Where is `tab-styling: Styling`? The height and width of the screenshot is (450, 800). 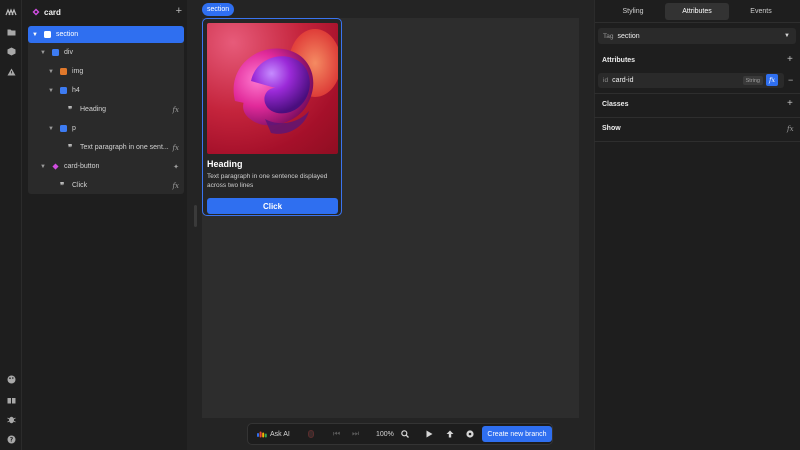 tab-styling: Styling is located at coordinates (633, 11).